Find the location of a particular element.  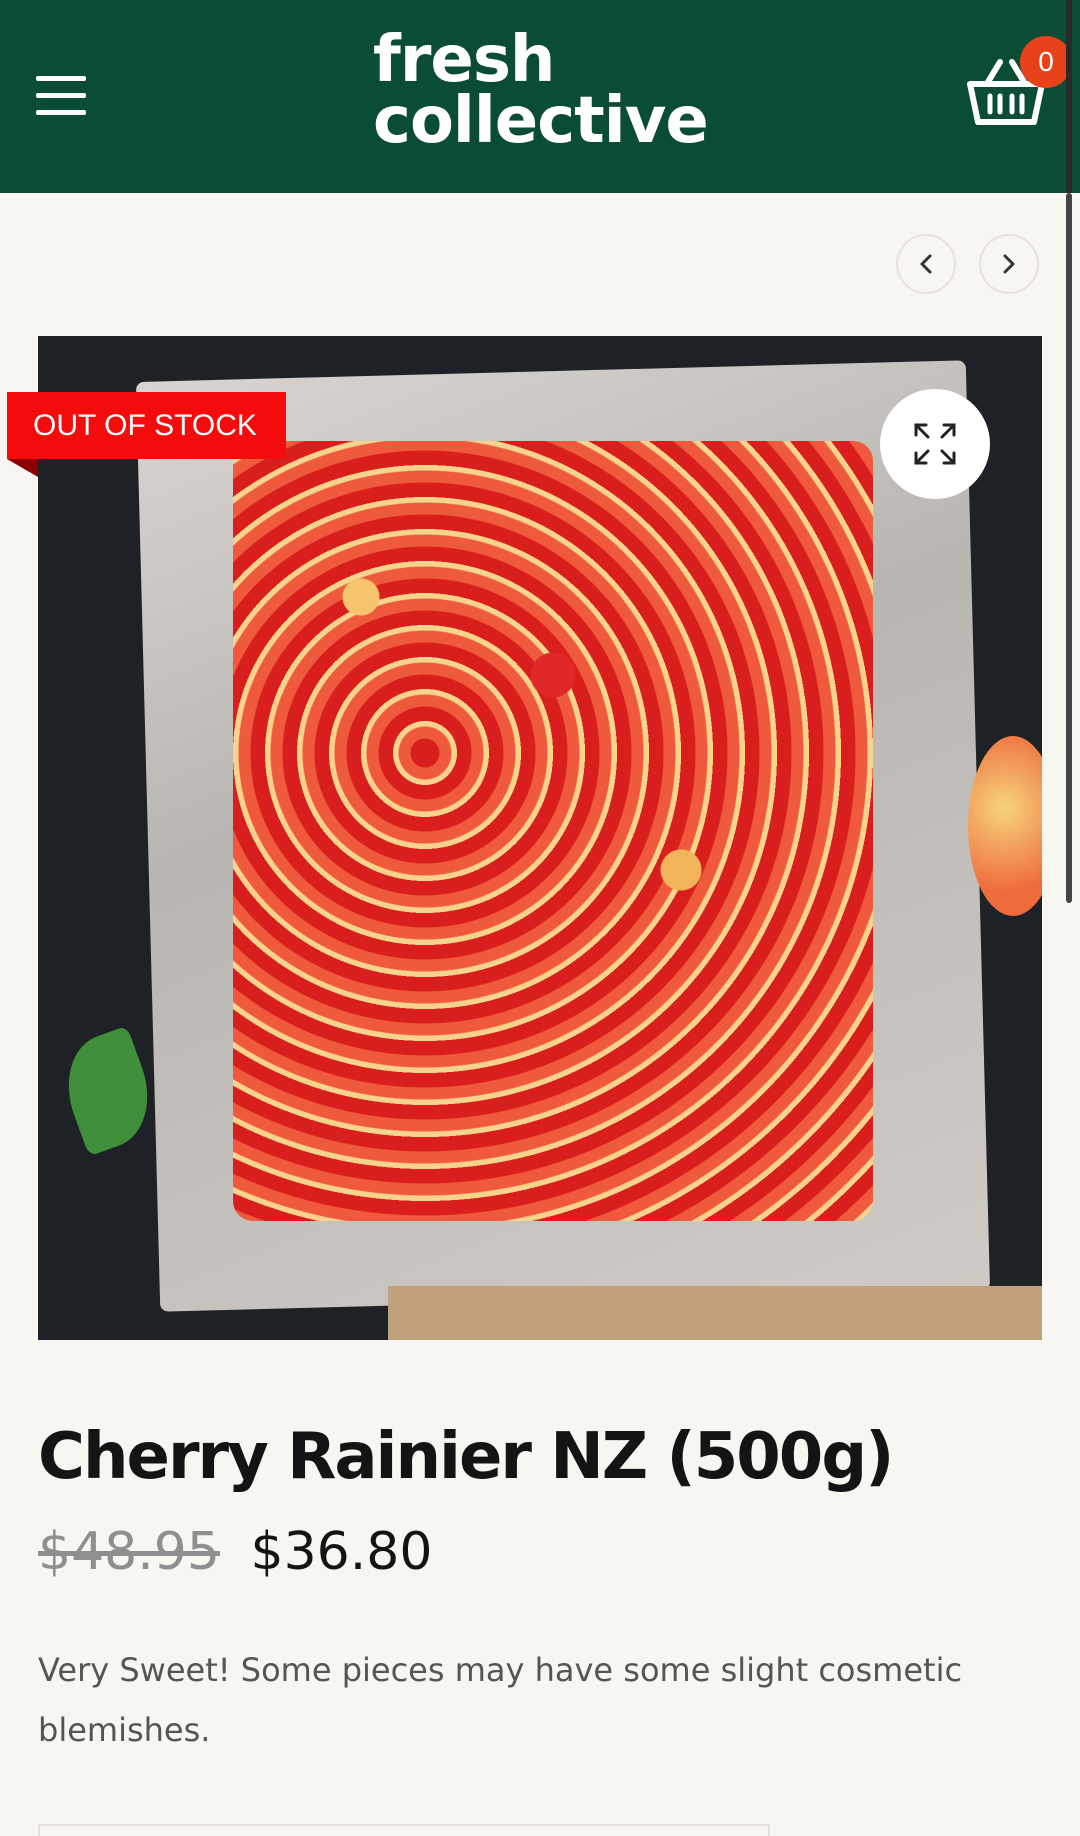

out-of-stock-badge: OUT OF STOCK is located at coordinates (146, 425).